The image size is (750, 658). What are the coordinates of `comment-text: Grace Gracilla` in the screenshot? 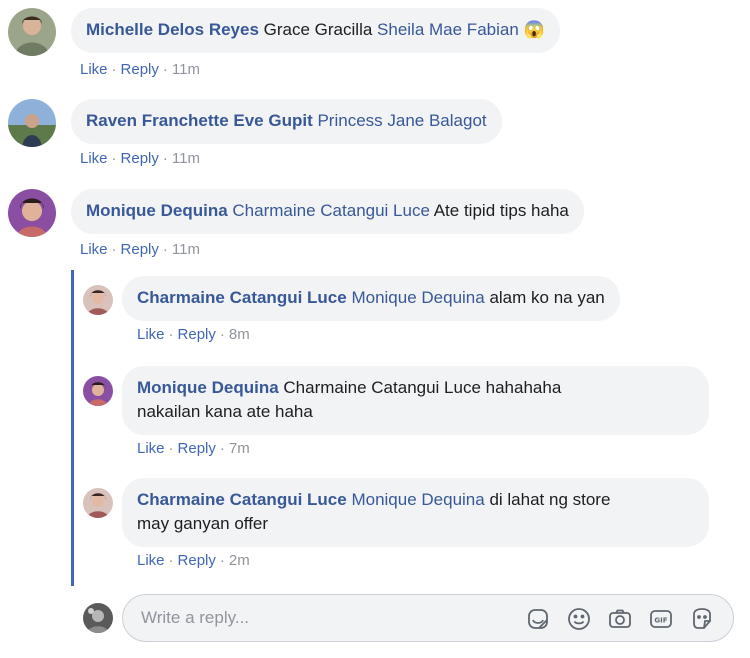 It's located at (318, 29).